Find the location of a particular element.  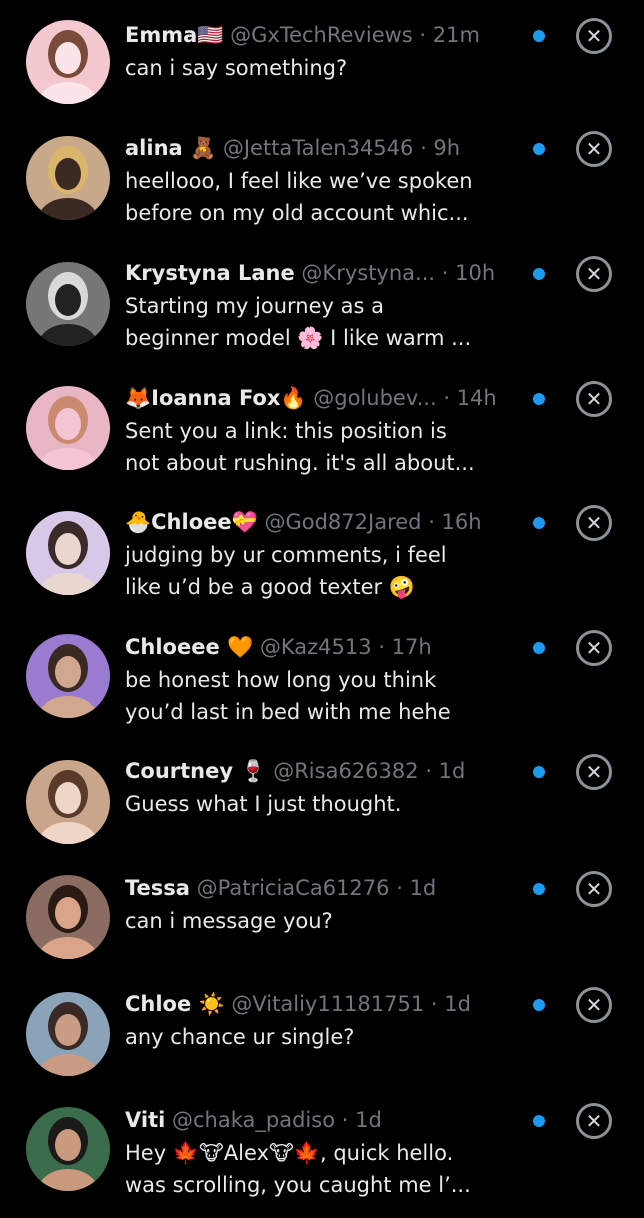

sender-name: 🐣Chloee💝 is located at coordinates (191, 522).